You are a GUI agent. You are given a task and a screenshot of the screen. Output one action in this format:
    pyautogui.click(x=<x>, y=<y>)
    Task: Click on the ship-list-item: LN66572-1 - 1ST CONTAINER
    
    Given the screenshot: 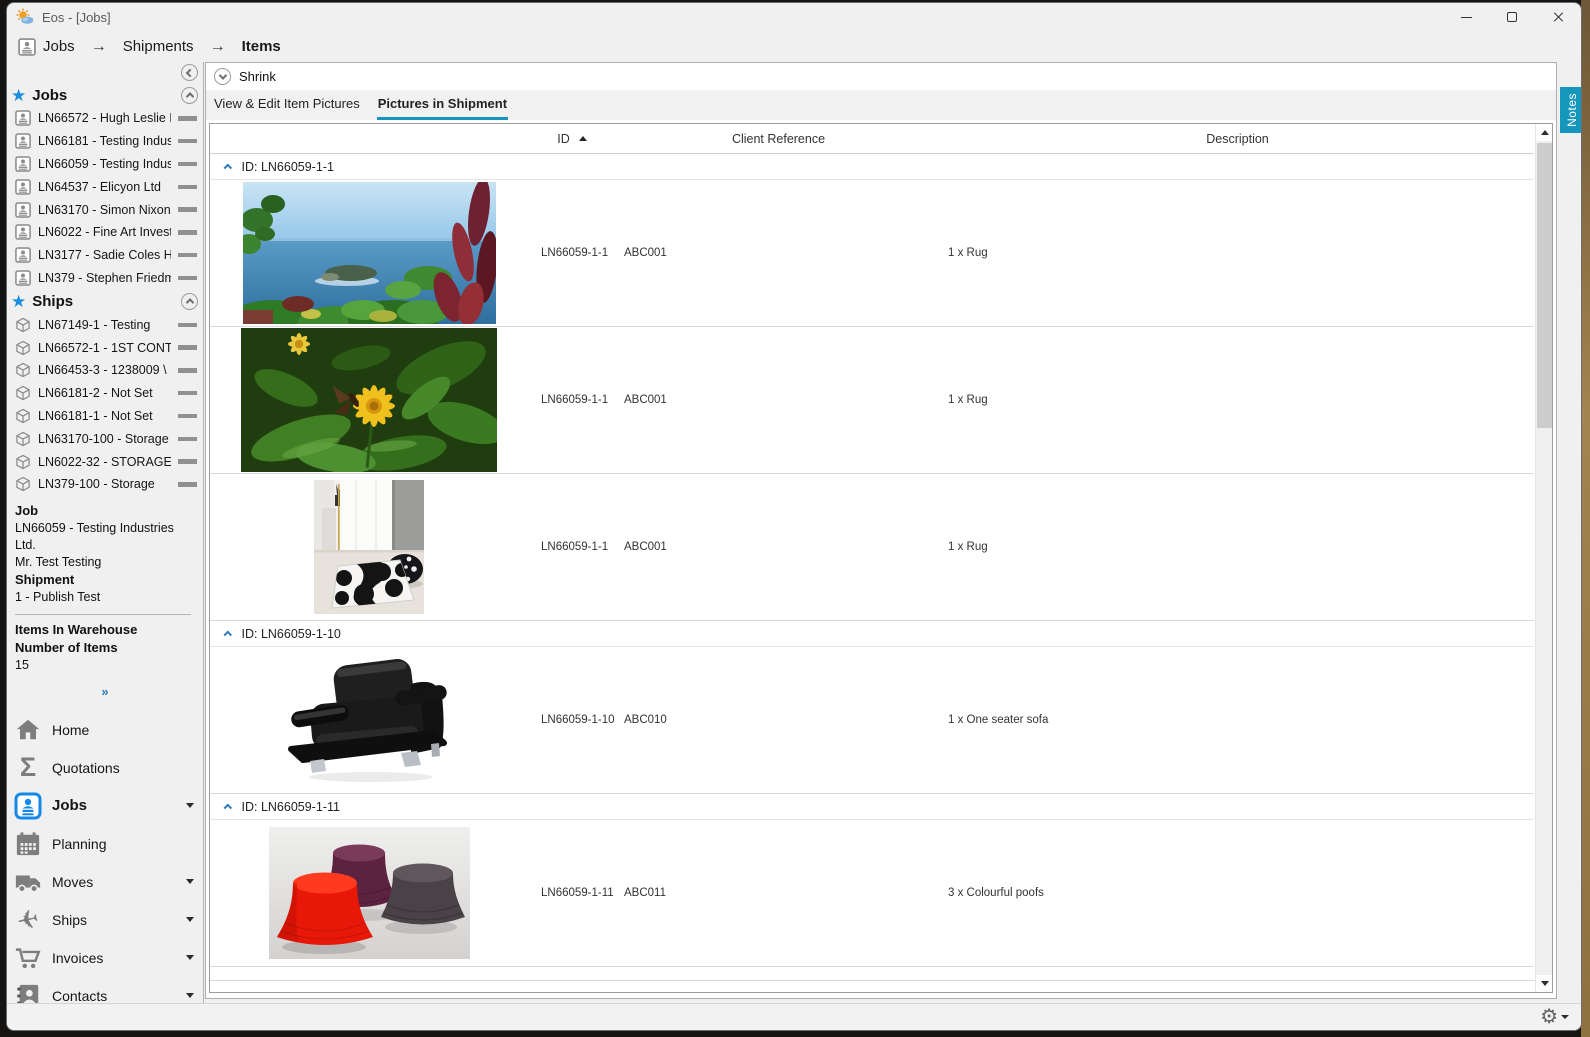 What is the action you would take?
    pyautogui.click(x=105, y=347)
    